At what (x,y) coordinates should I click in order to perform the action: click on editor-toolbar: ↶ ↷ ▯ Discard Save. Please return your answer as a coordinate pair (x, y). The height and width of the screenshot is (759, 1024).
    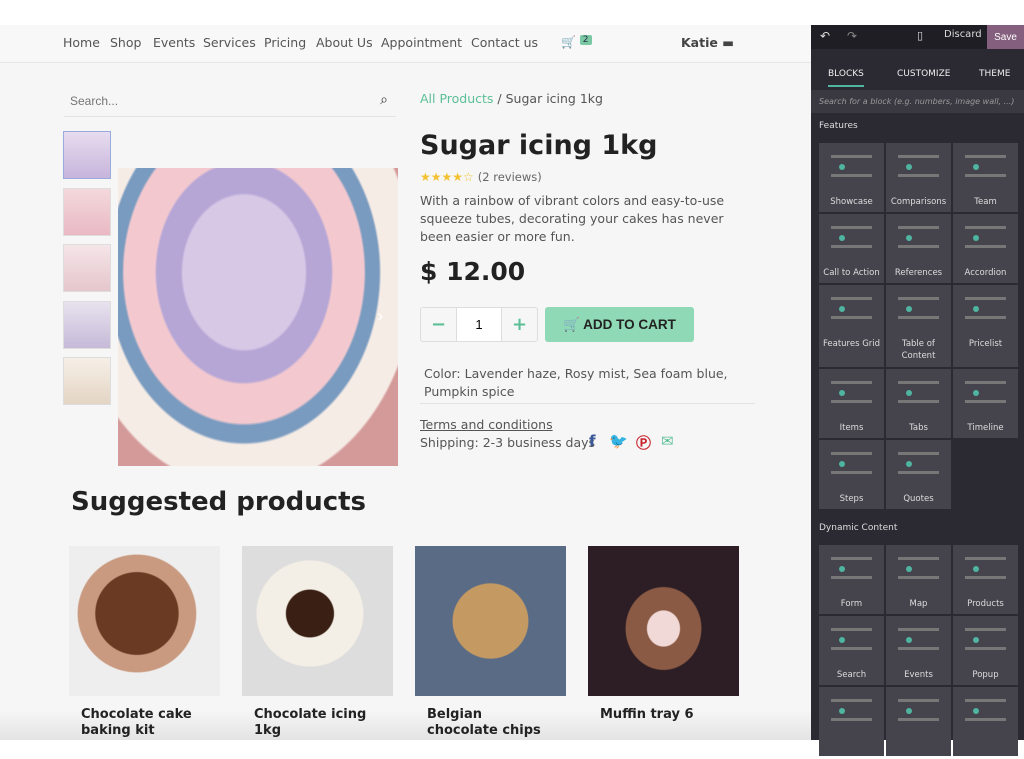
    Looking at the image, I should click on (917, 37).